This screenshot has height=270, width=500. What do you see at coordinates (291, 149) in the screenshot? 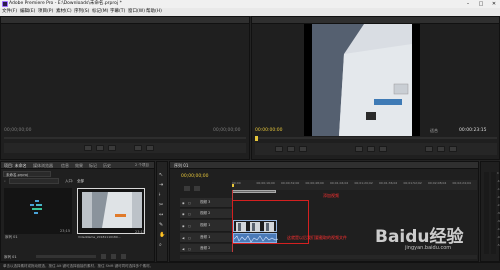
I see `program-mark-in-button` at bounding box center [291, 149].